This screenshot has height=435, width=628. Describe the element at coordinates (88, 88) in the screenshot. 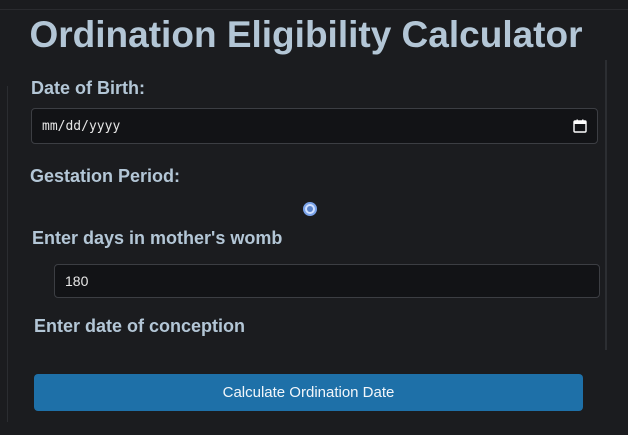

I see `dob-label: Date of Birth:` at that location.